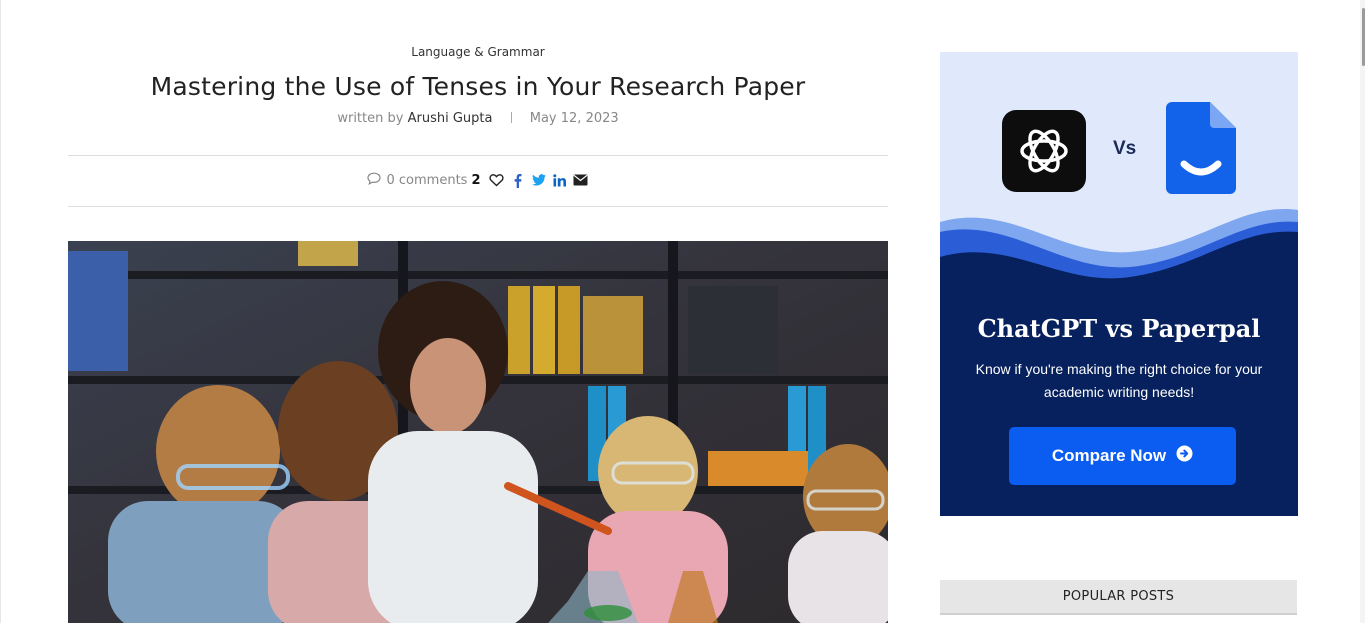  Describe the element at coordinates (581, 180) in the screenshot. I see `email-icon` at that location.